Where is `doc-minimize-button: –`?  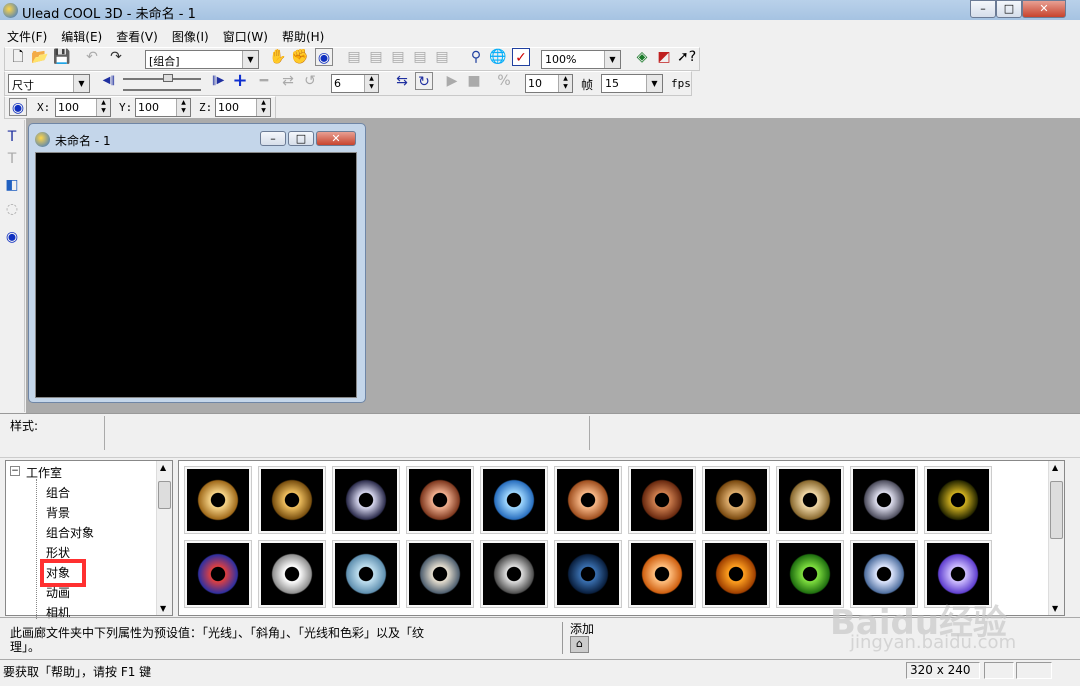
doc-minimize-button: – is located at coordinates (273, 138).